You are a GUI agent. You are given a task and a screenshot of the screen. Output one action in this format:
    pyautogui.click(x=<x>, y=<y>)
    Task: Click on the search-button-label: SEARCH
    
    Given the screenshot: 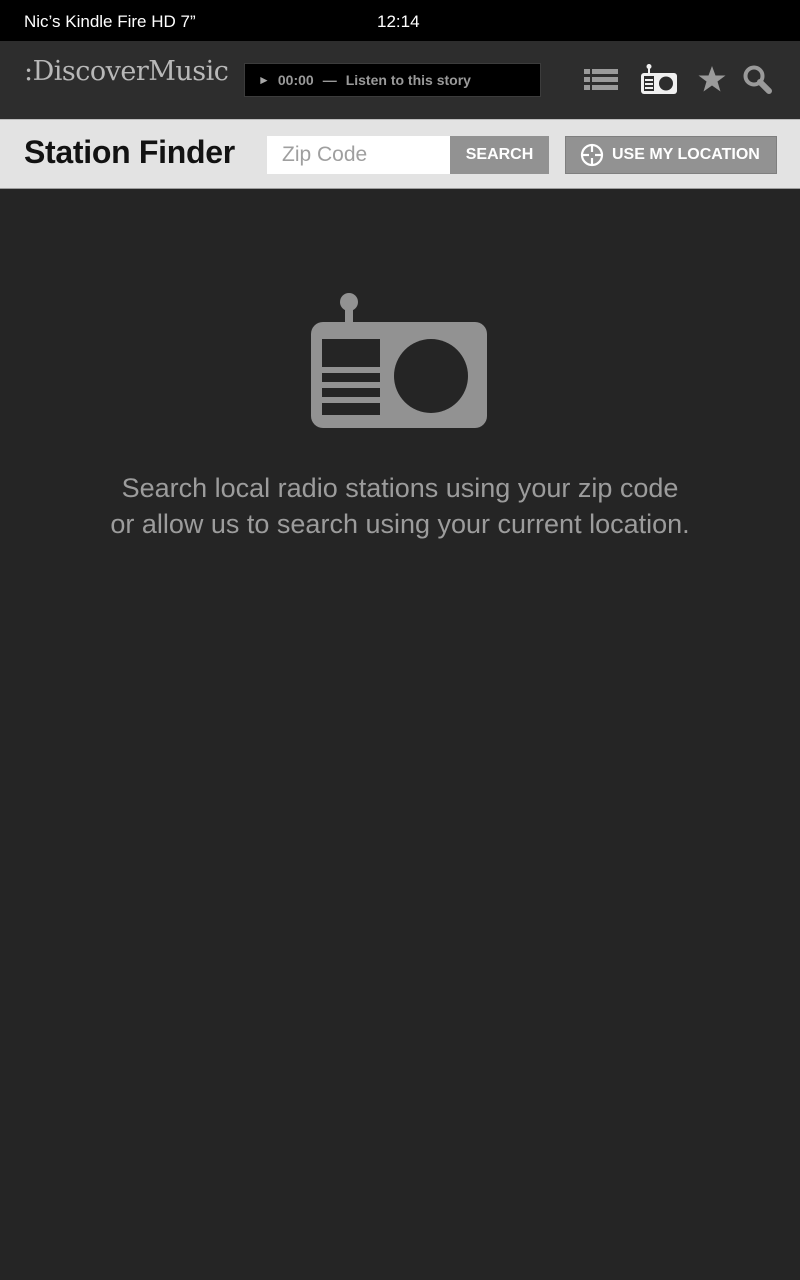 What is the action you would take?
    pyautogui.click(x=499, y=154)
    